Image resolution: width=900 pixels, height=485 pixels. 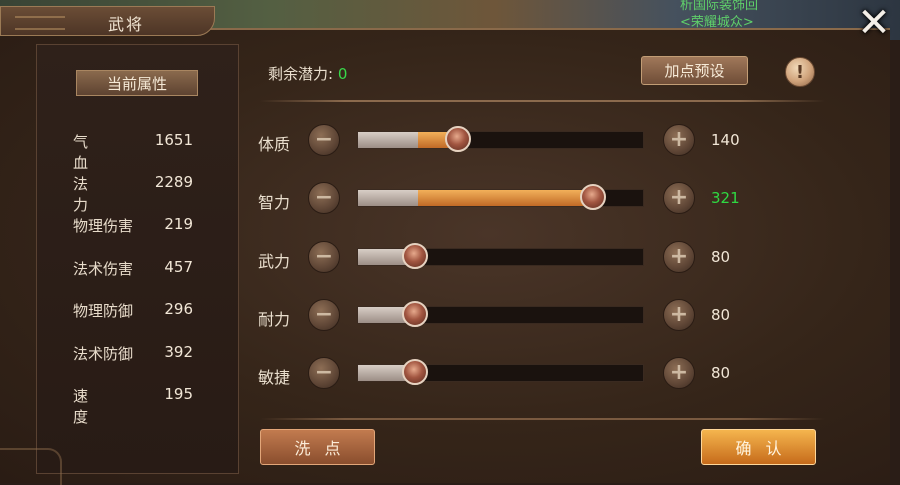 I want to click on stat-row-magic-damage: 法术伤害 457, so click(x=148, y=268).